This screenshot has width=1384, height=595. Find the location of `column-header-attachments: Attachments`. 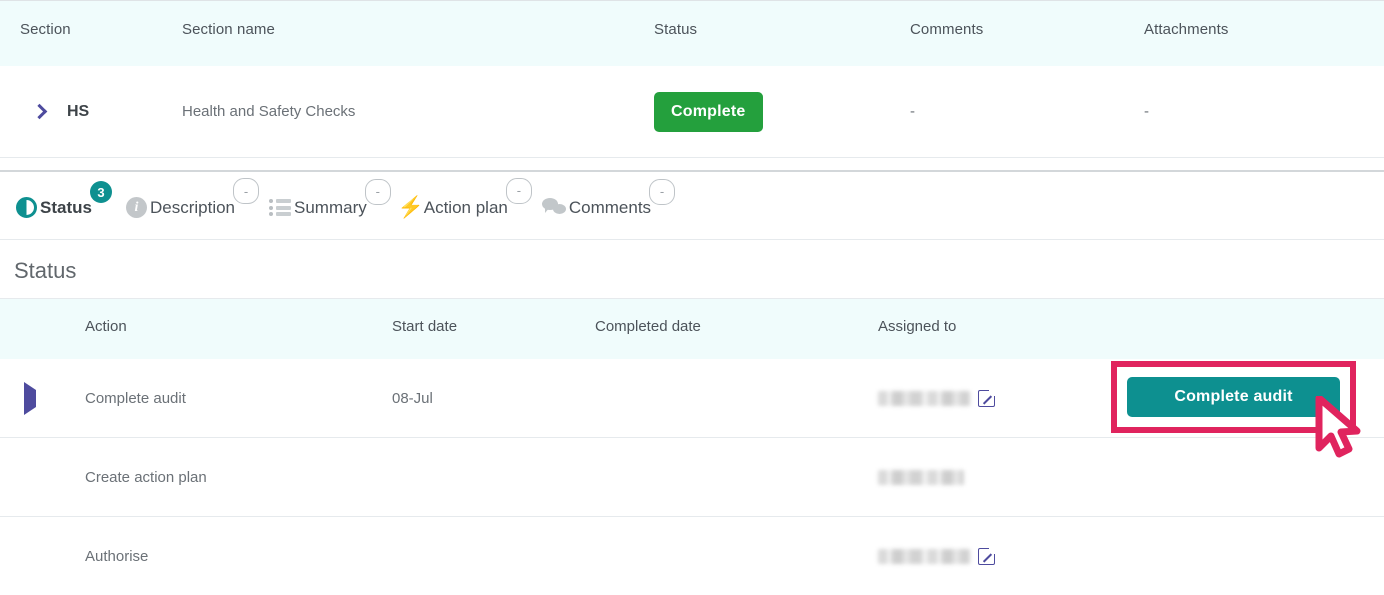

column-header-attachments: Attachments is located at coordinates (1186, 29).